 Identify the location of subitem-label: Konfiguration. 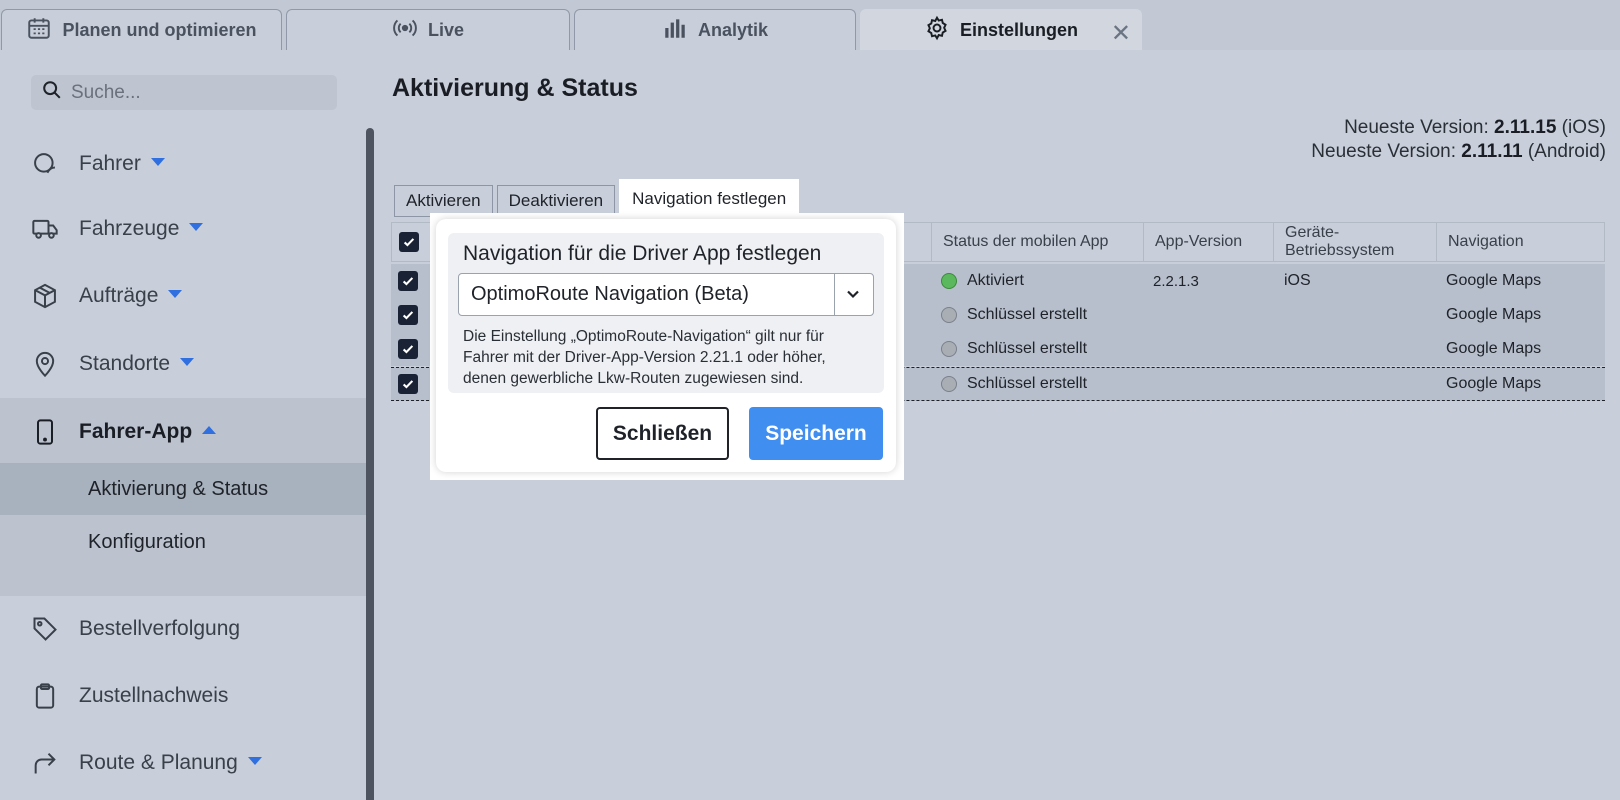
(147, 541).